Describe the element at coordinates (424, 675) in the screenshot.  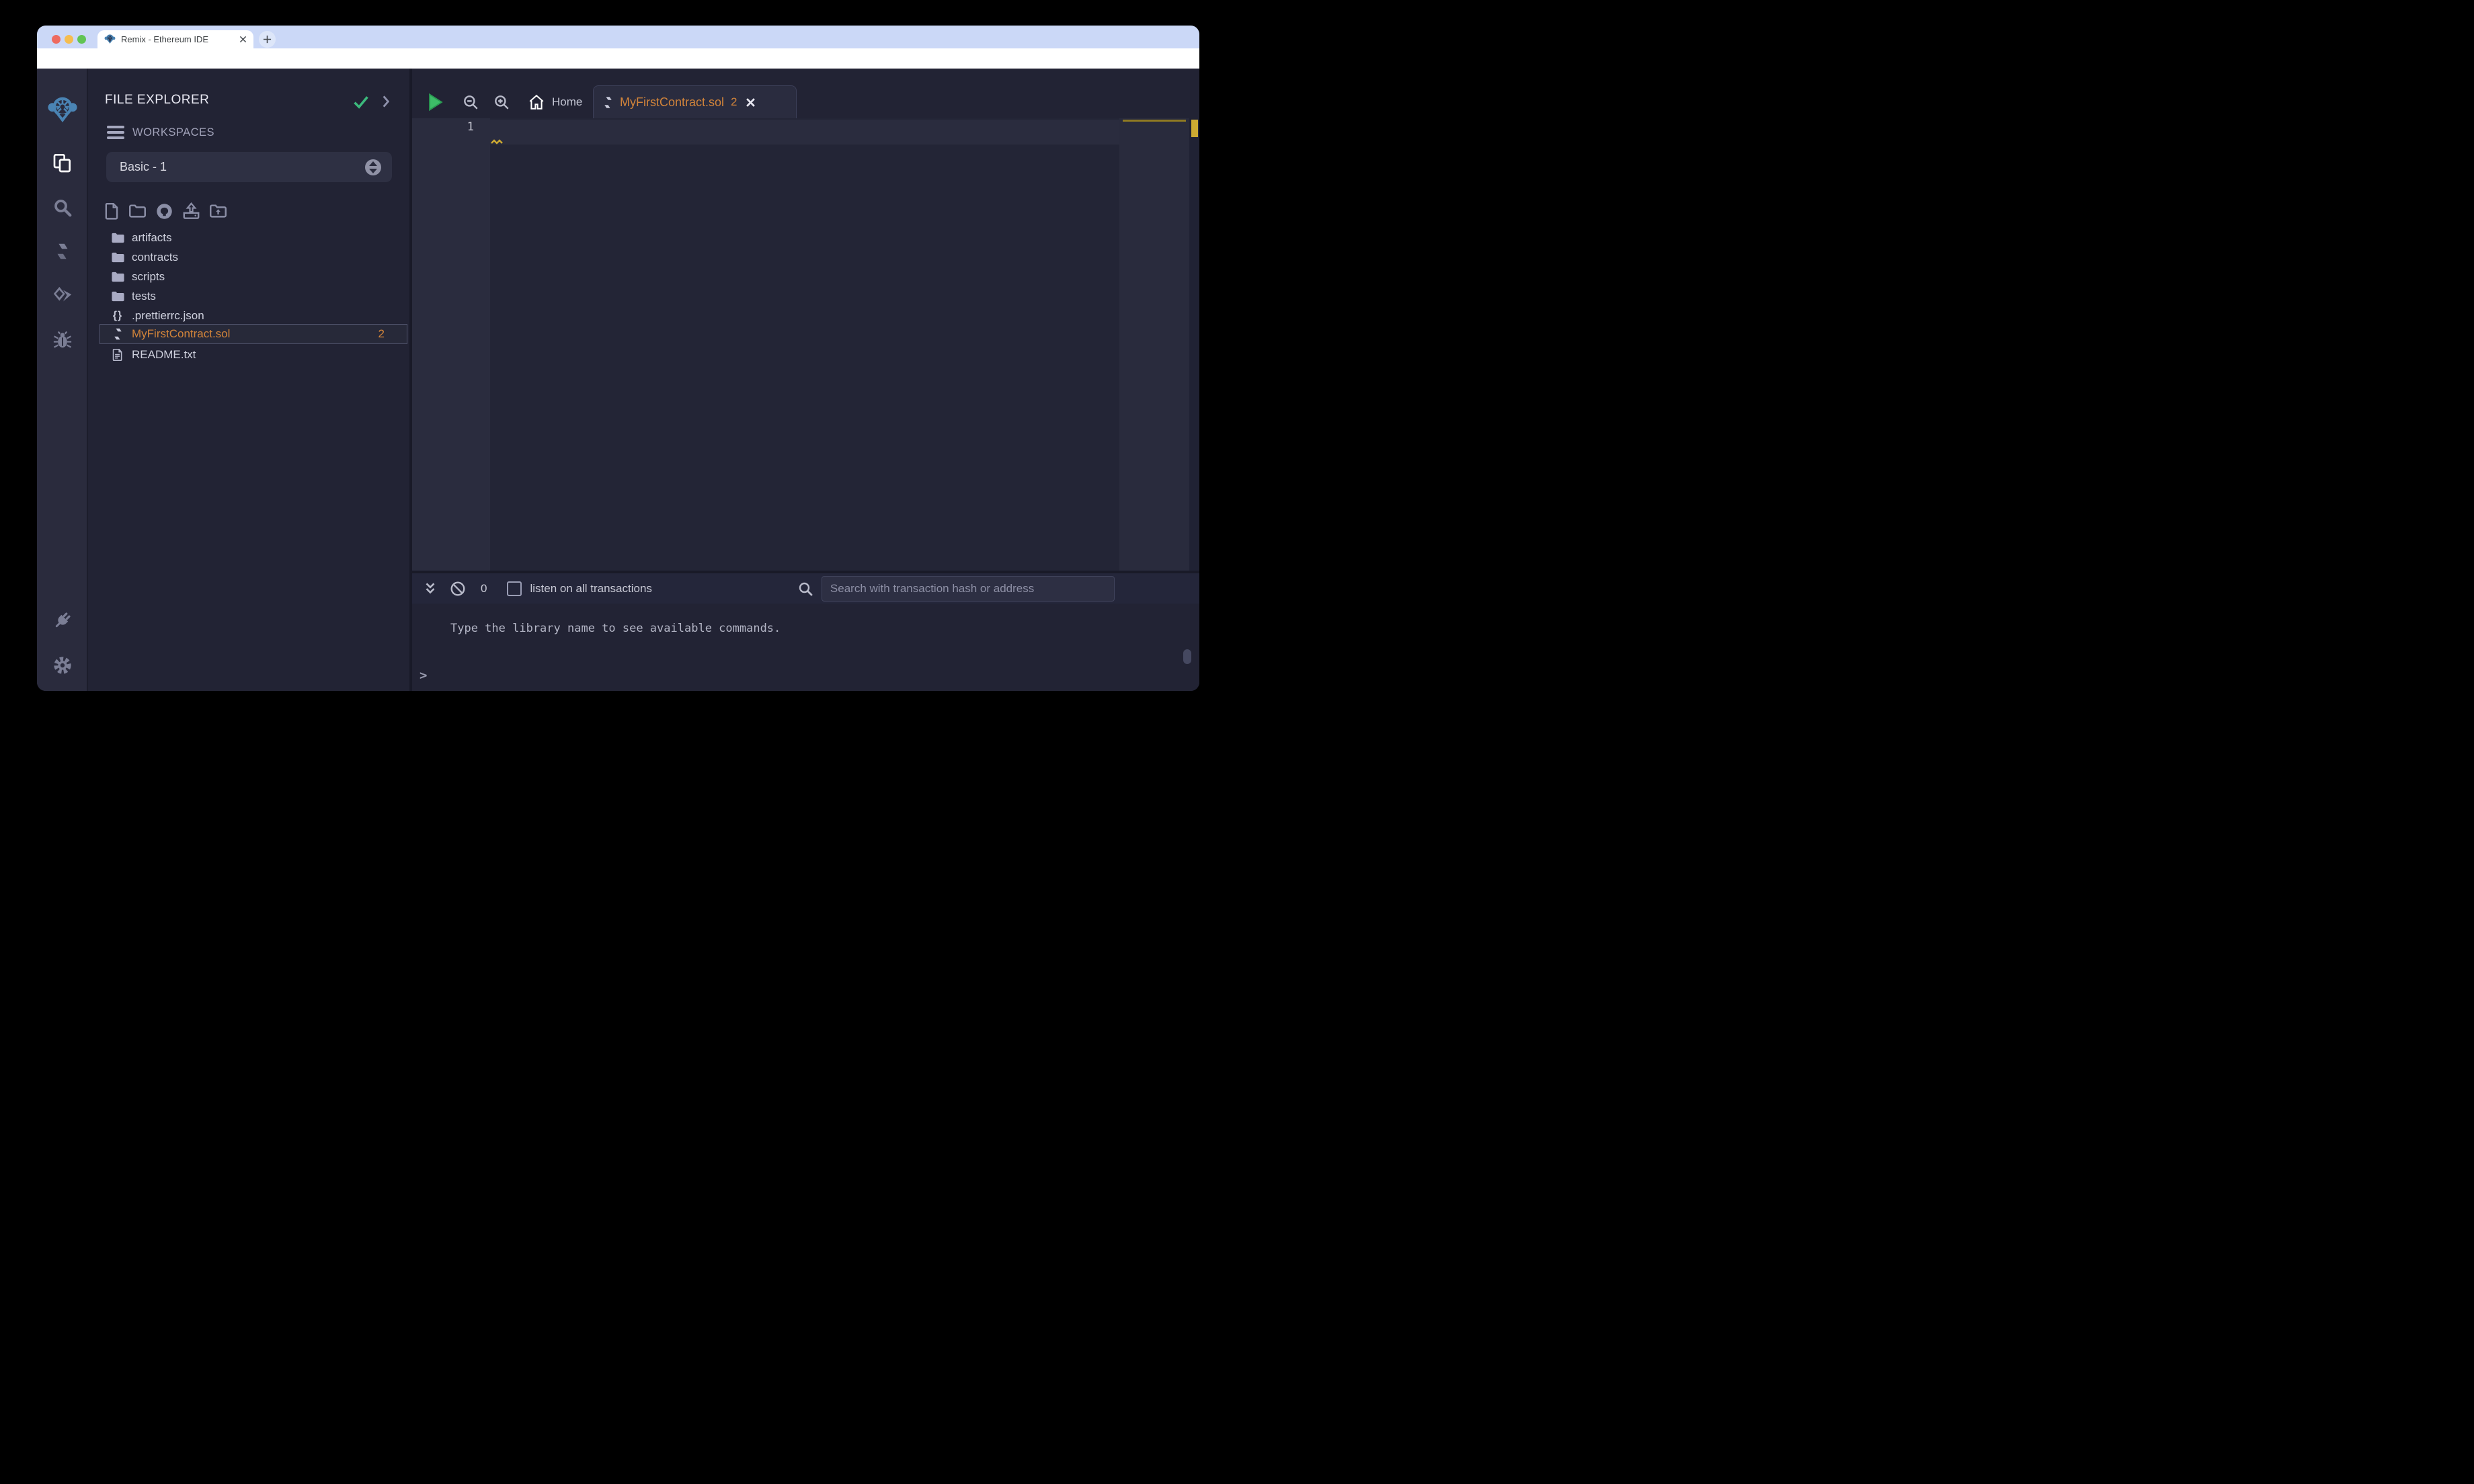
I see `terminal-prompt: >` at that location.